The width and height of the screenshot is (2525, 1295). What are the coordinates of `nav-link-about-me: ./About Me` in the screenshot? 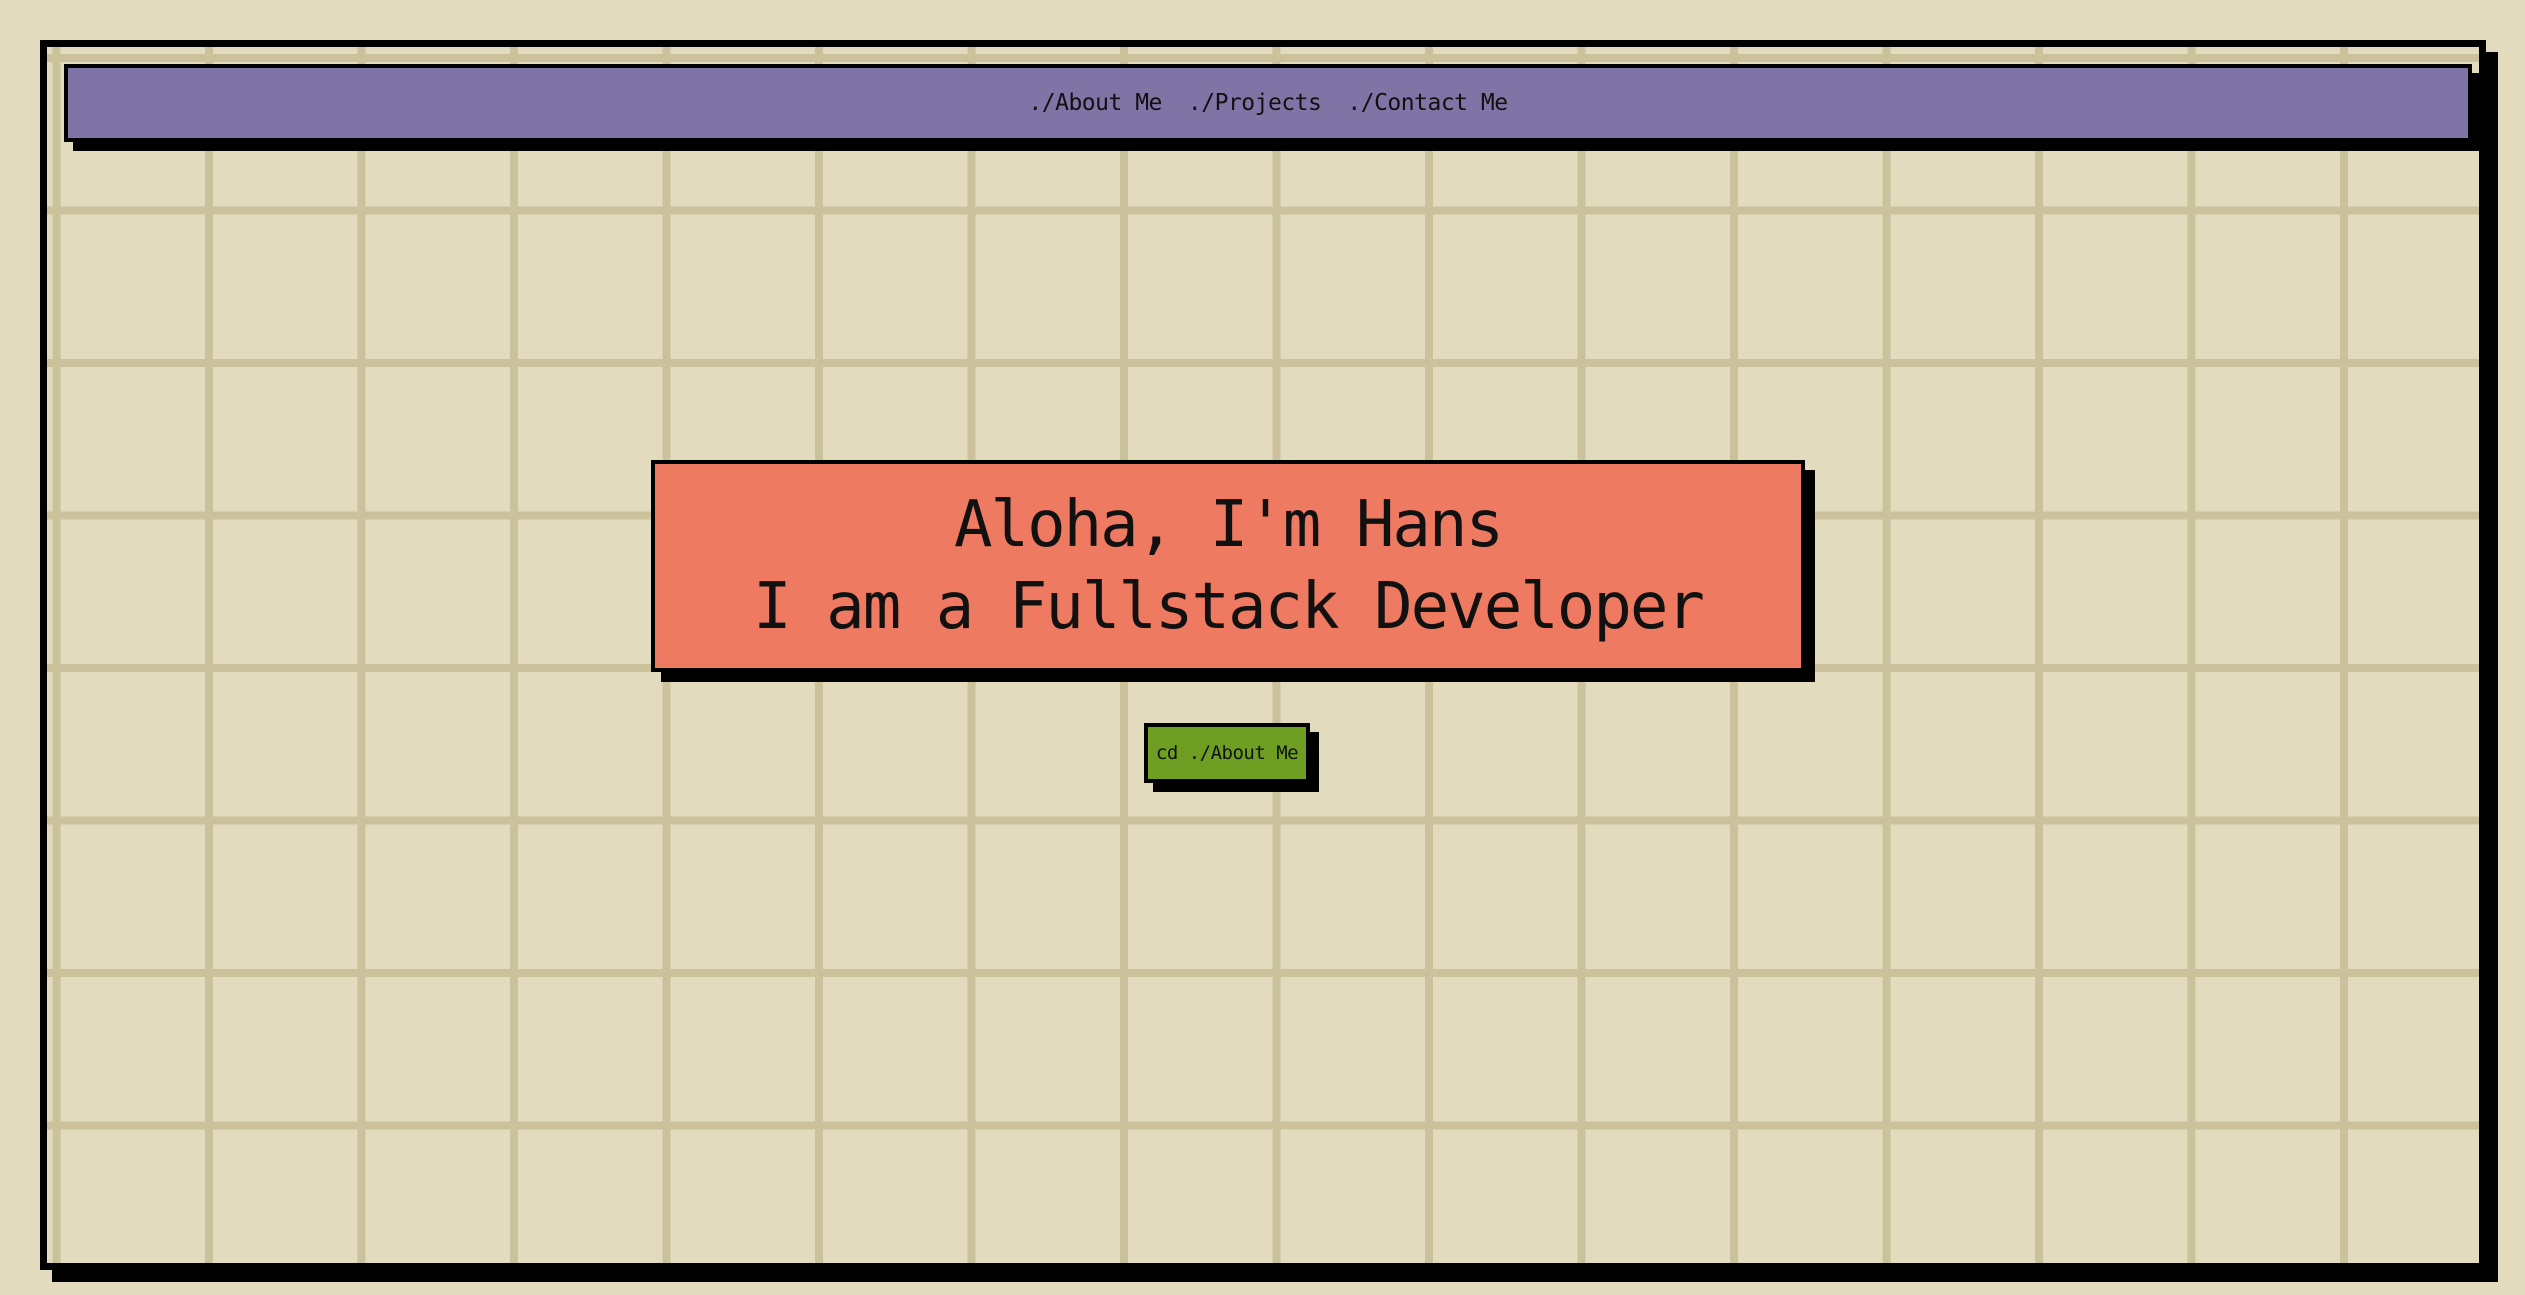 It's located at (1095, 103).